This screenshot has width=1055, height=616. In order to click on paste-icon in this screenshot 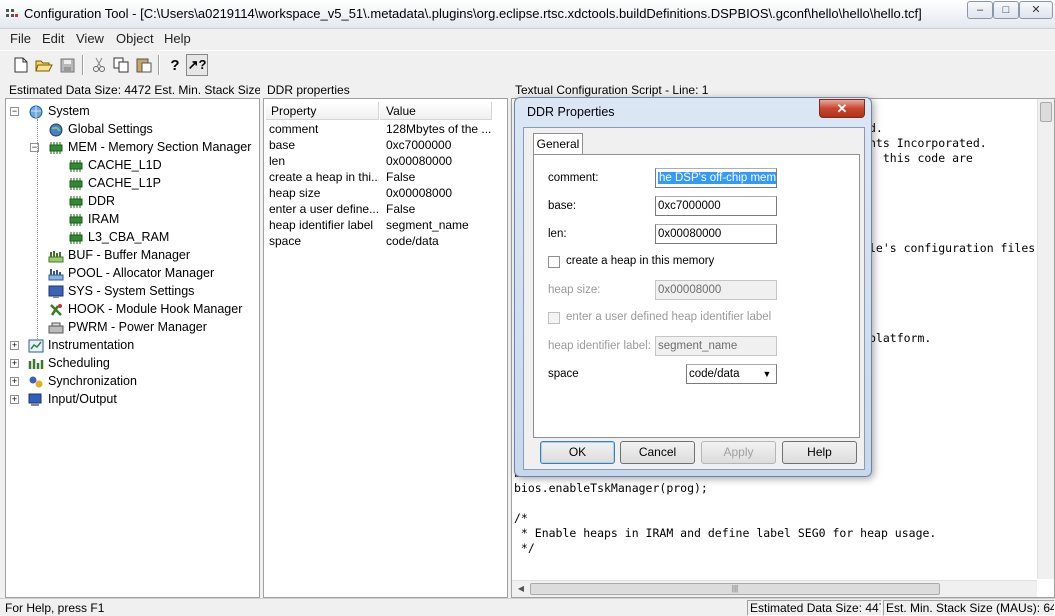, I will do `click(144, 65)`.